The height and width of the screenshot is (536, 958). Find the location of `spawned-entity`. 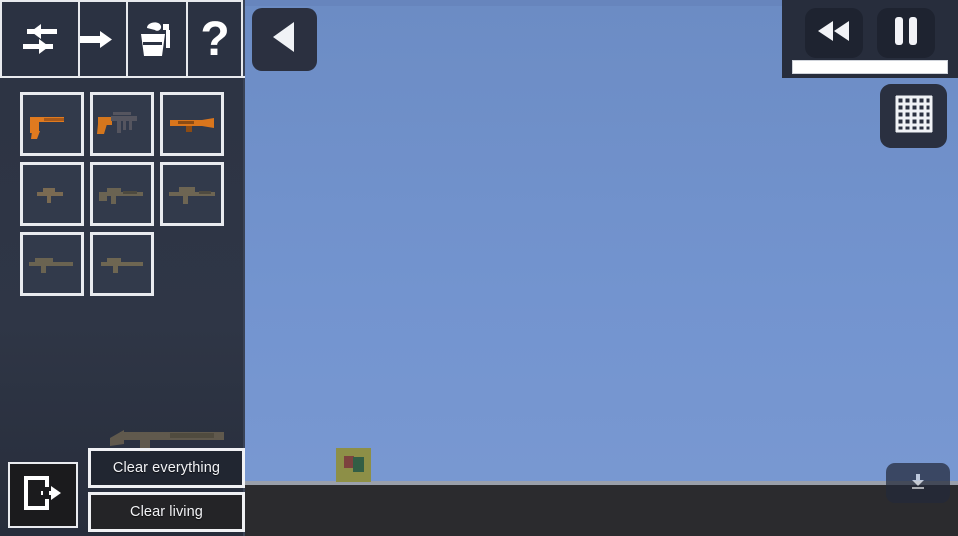

spawned-entity is located at coordinates (353, 465).